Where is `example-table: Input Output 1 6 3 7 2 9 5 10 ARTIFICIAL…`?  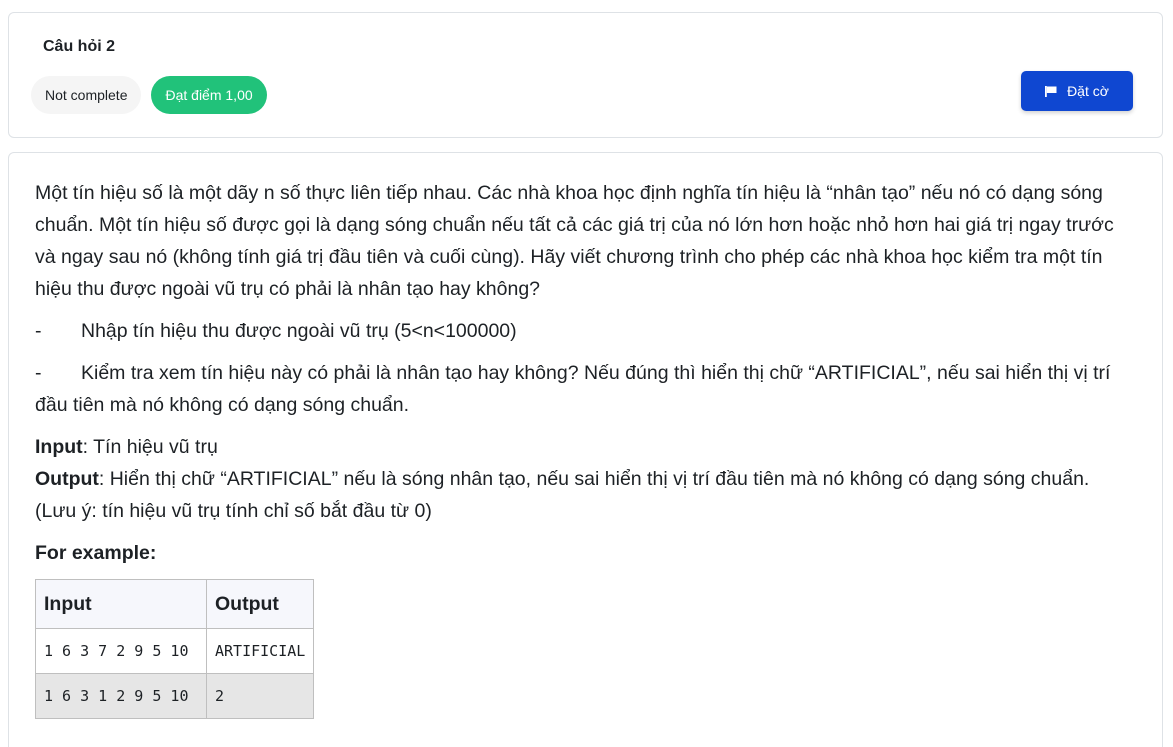 example-table: Input Output 1 6 3 7 2 9 5 10 ARTIFICIAL… is located at coordinates (175, 649).